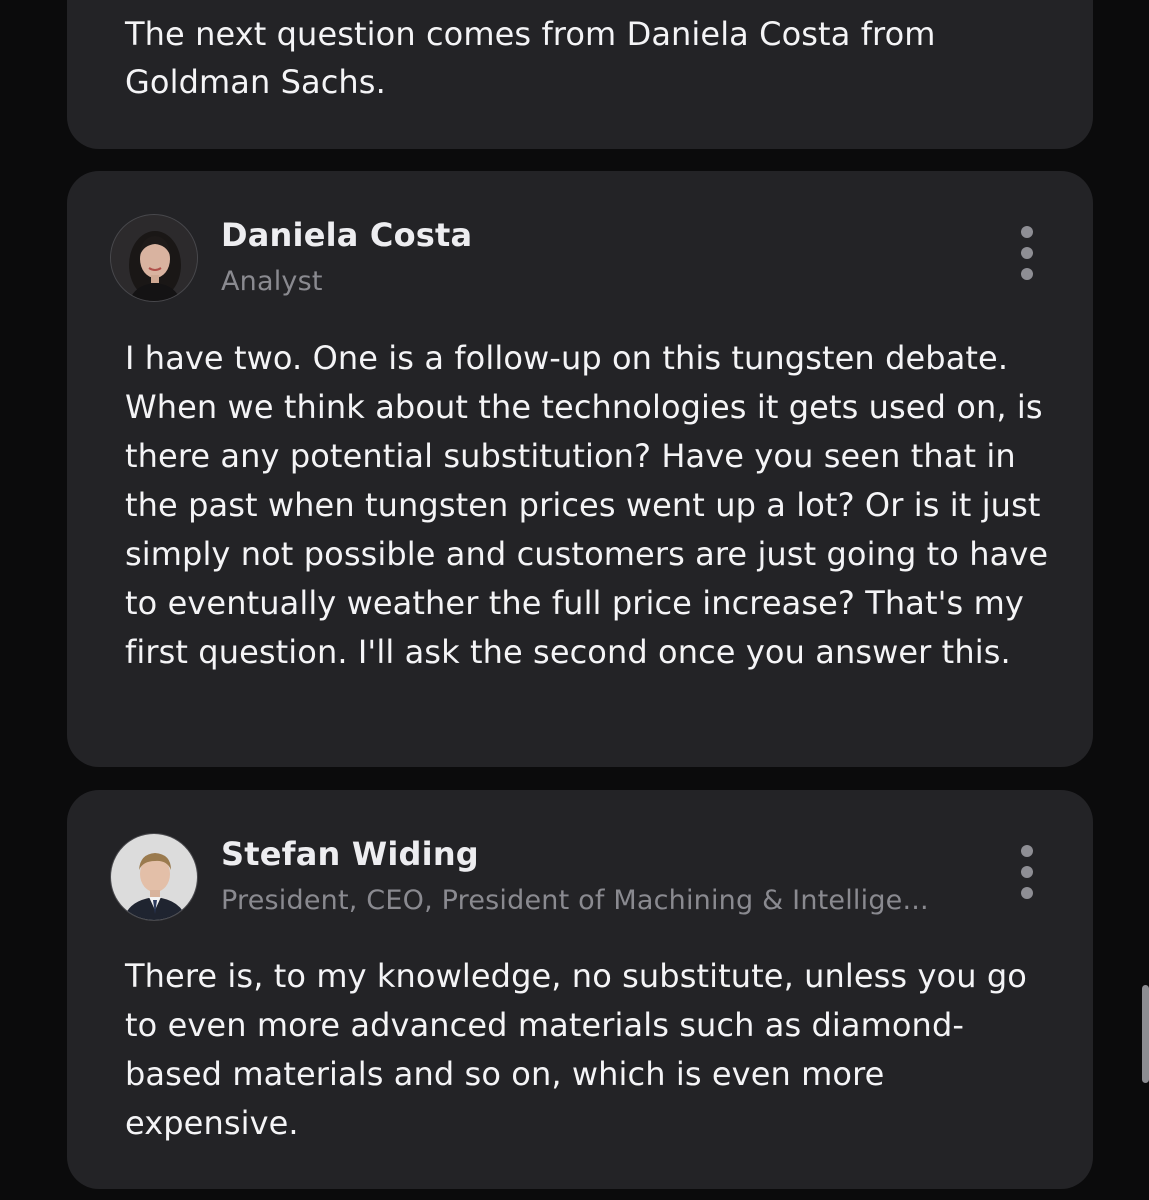  What do you see at coordinates (272, 281) in the screenshot?
I see `speaker-role: Analyst` at bounding box center [272, 281].